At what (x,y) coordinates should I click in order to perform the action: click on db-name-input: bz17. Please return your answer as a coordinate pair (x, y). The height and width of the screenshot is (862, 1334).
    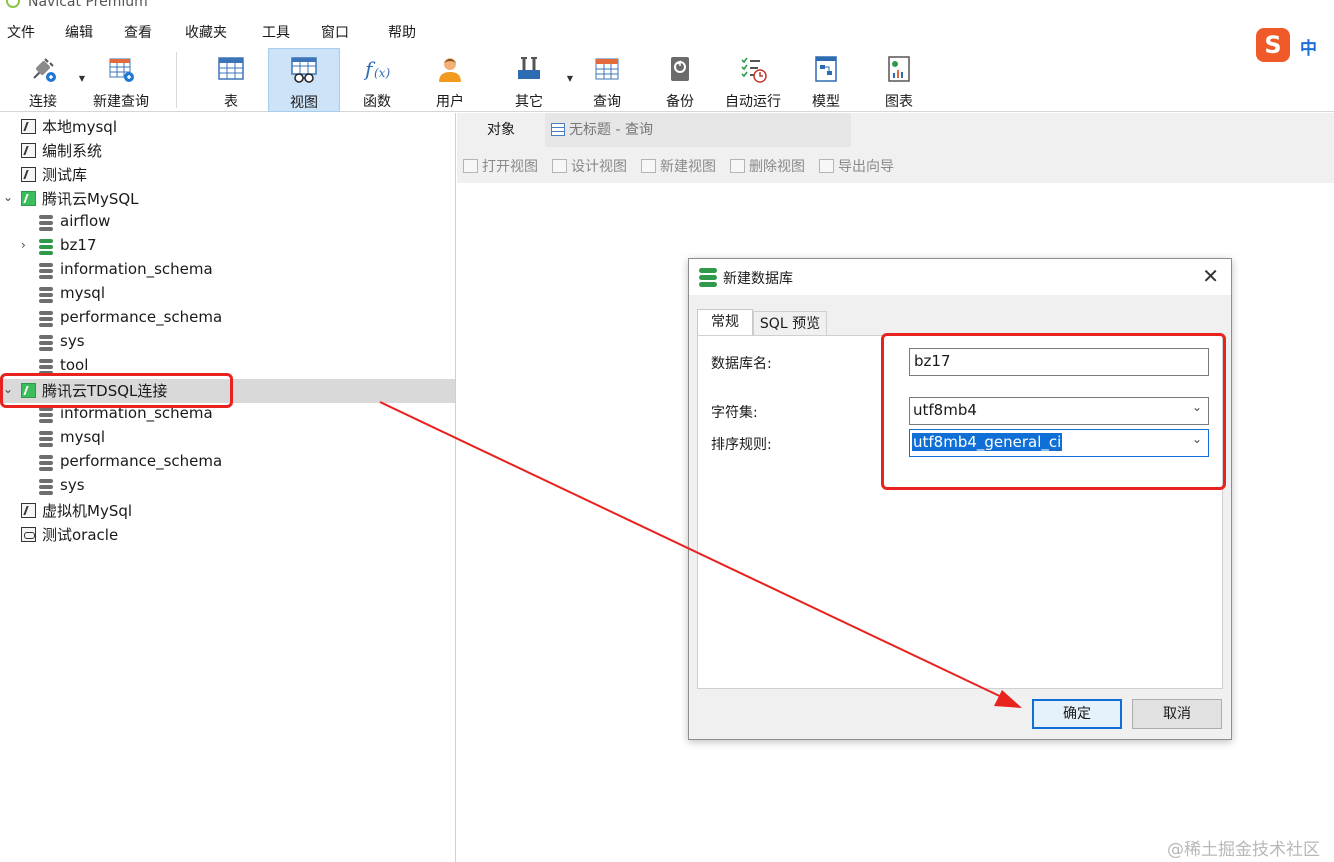
    Looking at the image, I should click on (1059, 362).